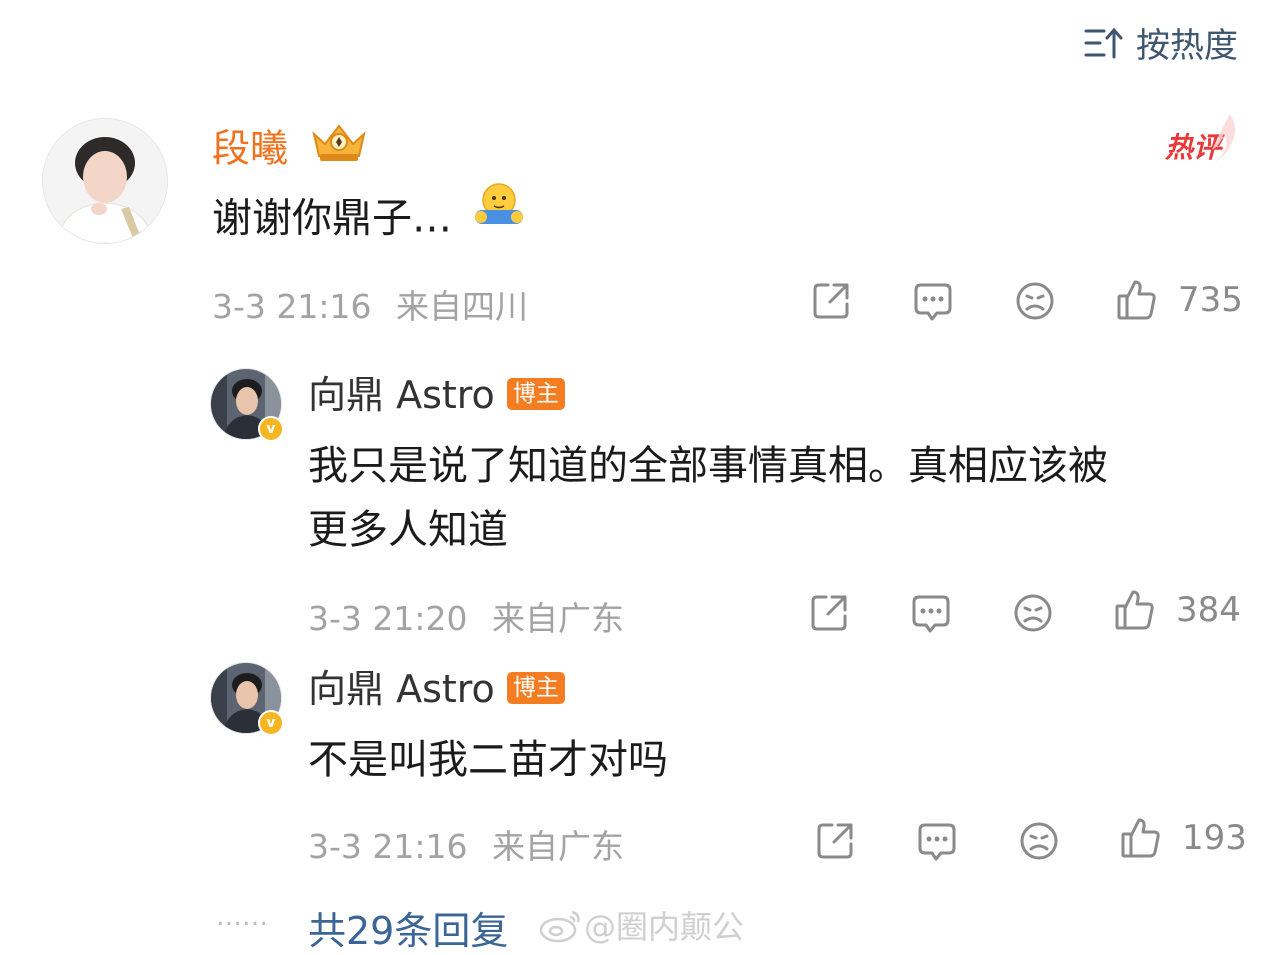 This screenshot has height=955, width=1284. What do you see at coordinates (250, 149) in the screenshot?
I see `commenter-name: 段曦` at bounding box center [250, 149].